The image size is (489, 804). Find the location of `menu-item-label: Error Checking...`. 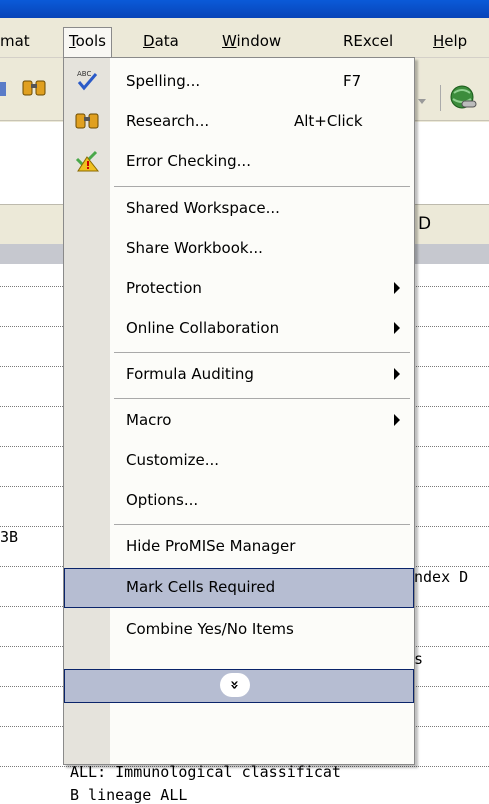

menu-item-label: Error Checking... is located at coordinates (188, 161).